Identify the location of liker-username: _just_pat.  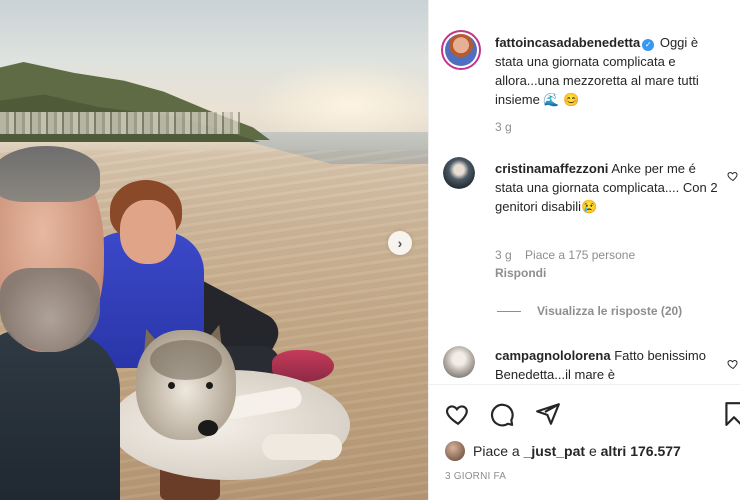
(554, 451).